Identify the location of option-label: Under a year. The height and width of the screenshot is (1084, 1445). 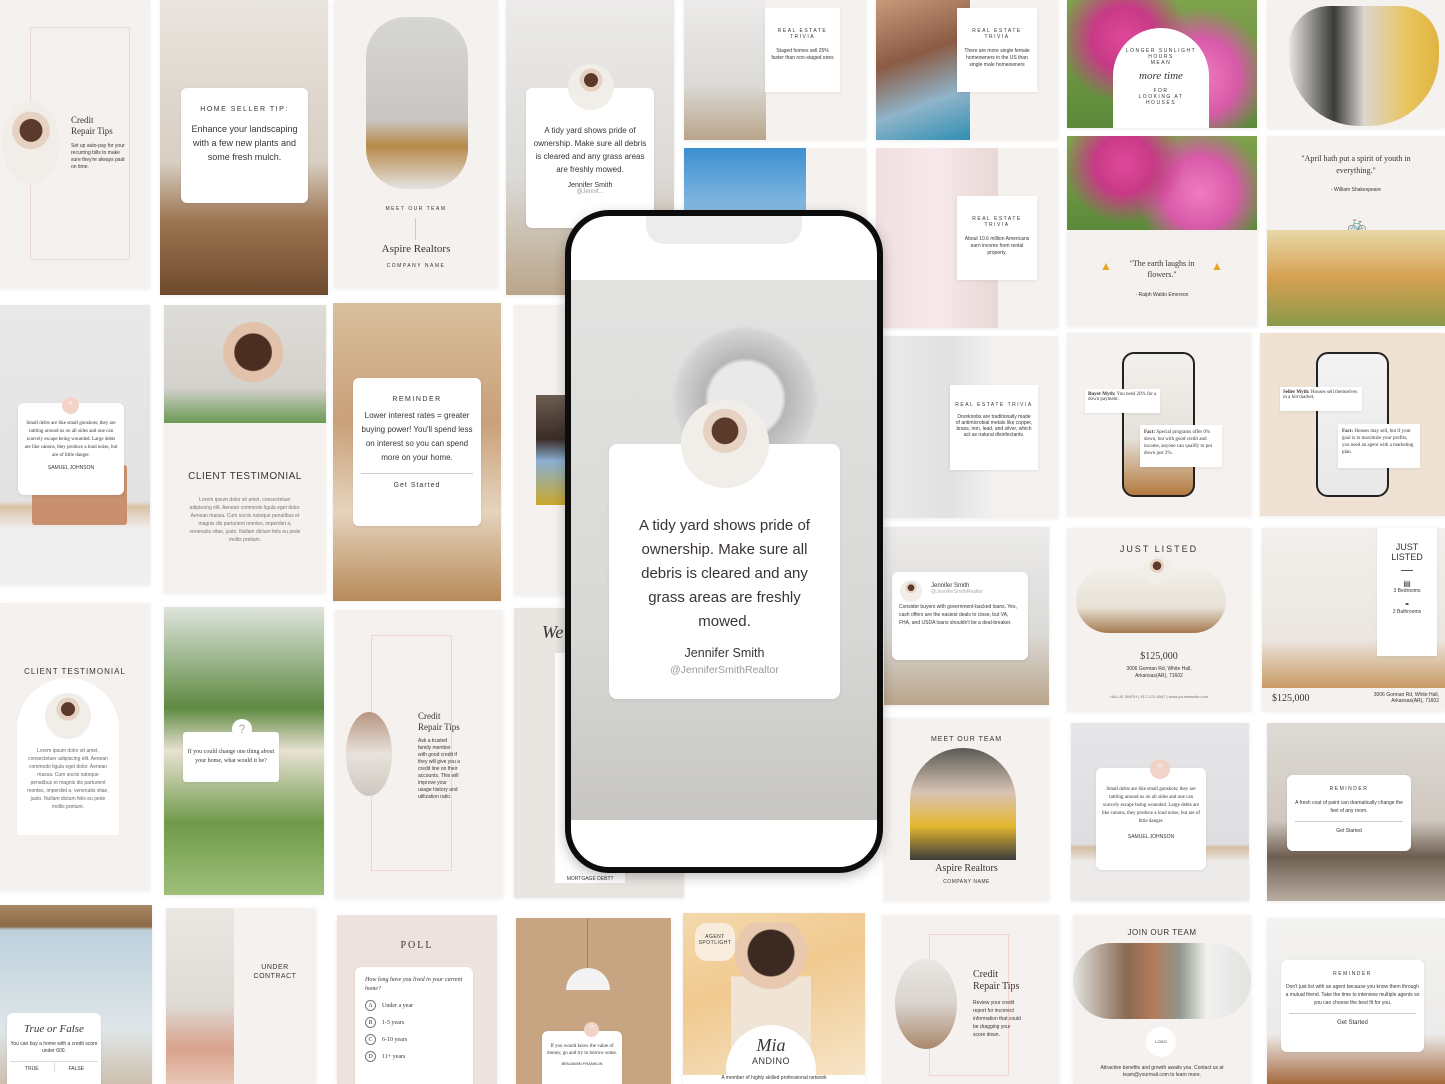
(397, 1005).